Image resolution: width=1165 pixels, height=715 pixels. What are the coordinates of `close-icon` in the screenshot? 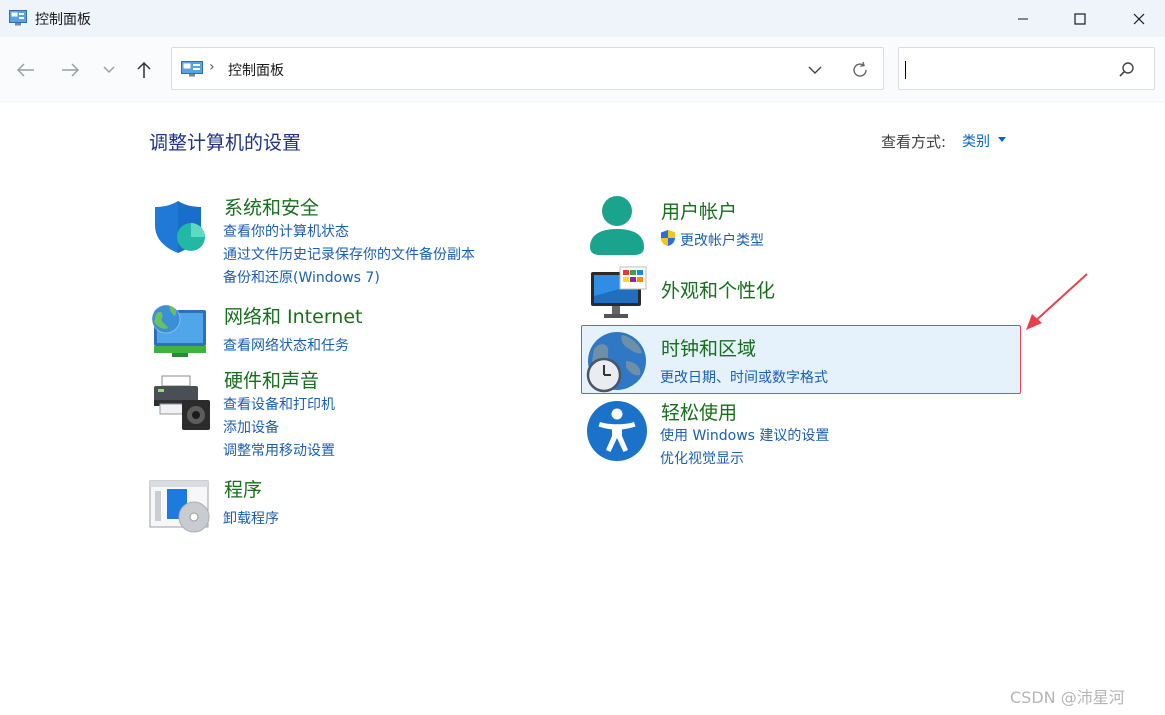 It's located at (1139, 18).